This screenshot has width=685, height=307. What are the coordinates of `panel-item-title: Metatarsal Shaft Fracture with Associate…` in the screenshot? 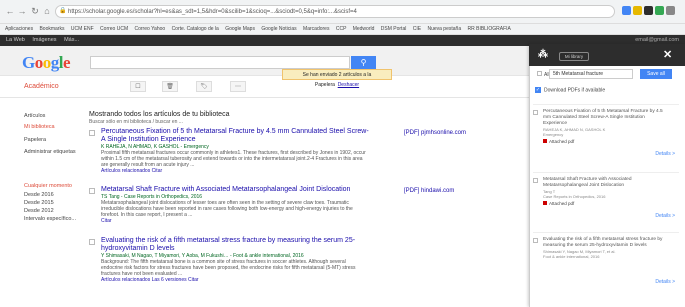 It's located at (606, 183).